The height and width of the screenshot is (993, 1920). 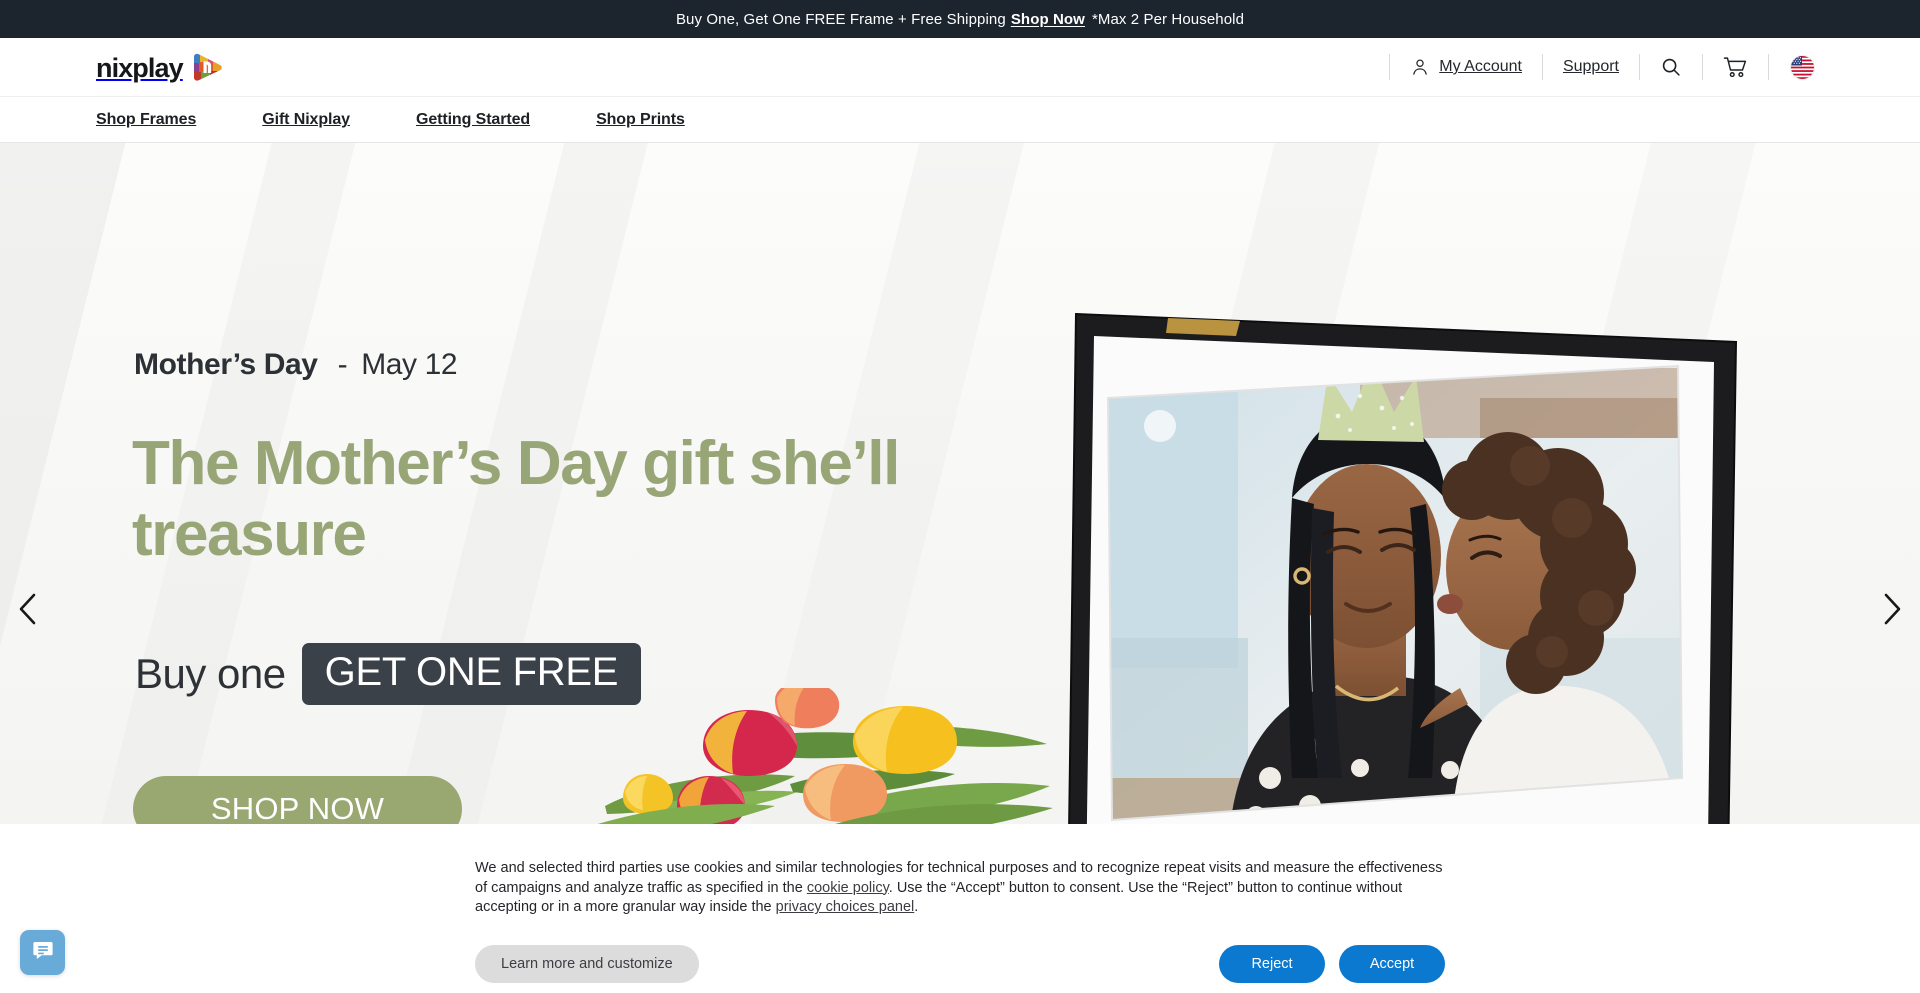 What do you see at coordinates (662, 119) in the screenshot?
I see `nav-item-shop-prints: Shop Prints` at bounding box center [662, 119].